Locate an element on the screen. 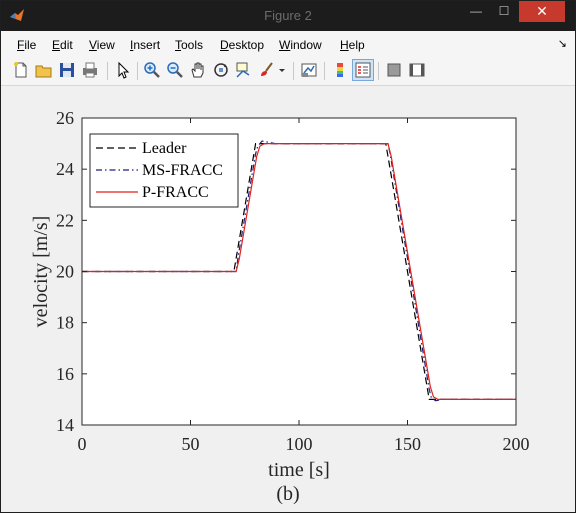 The height and width of the screenshot is (513, 576). x-tick-label: 50 is located at coordinates (191, 444).